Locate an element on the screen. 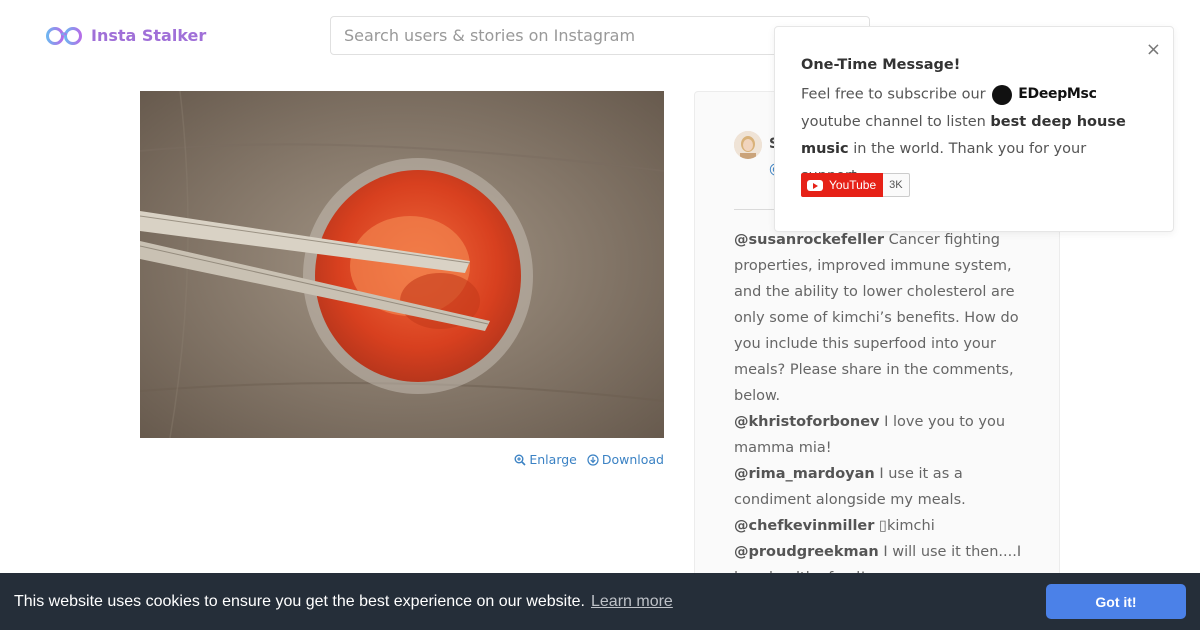  enlarge-link: Enlarge is located at coordinates (545, 459).